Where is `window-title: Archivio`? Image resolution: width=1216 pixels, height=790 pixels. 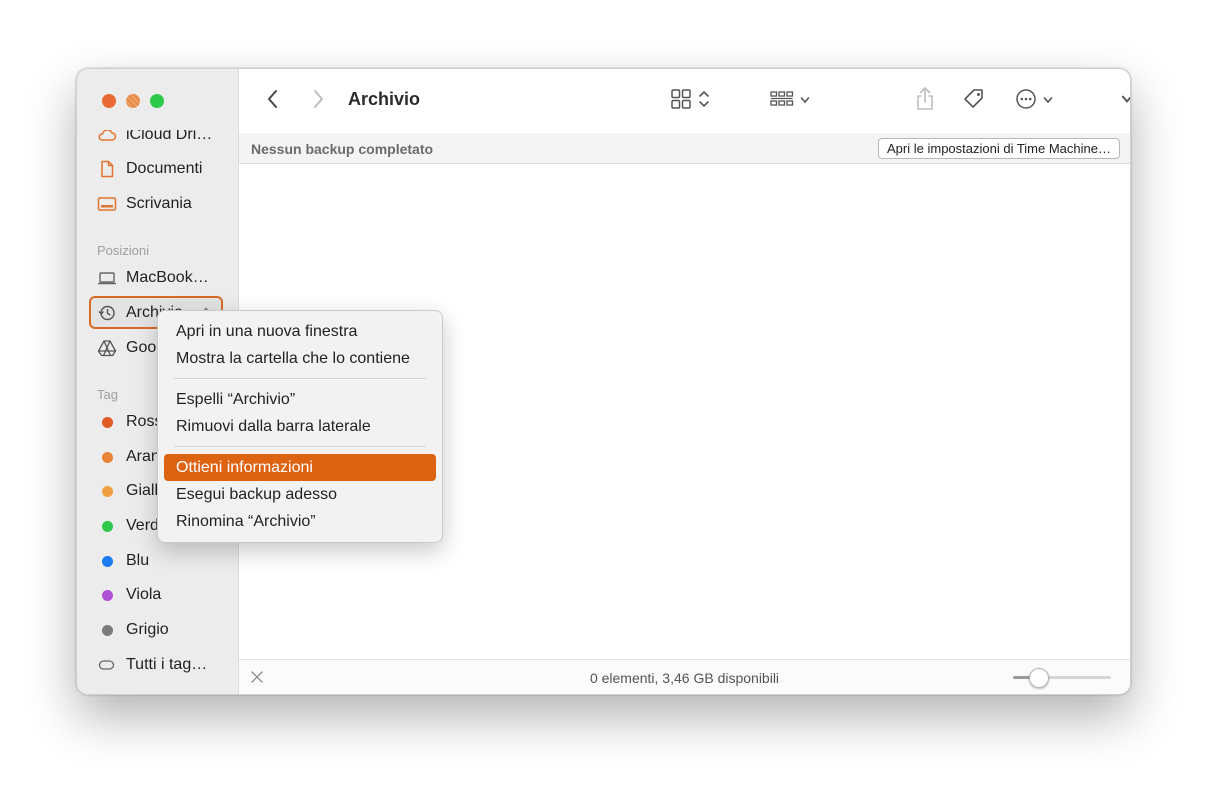
window-title: Archivio is located at coordinates (384, 99).